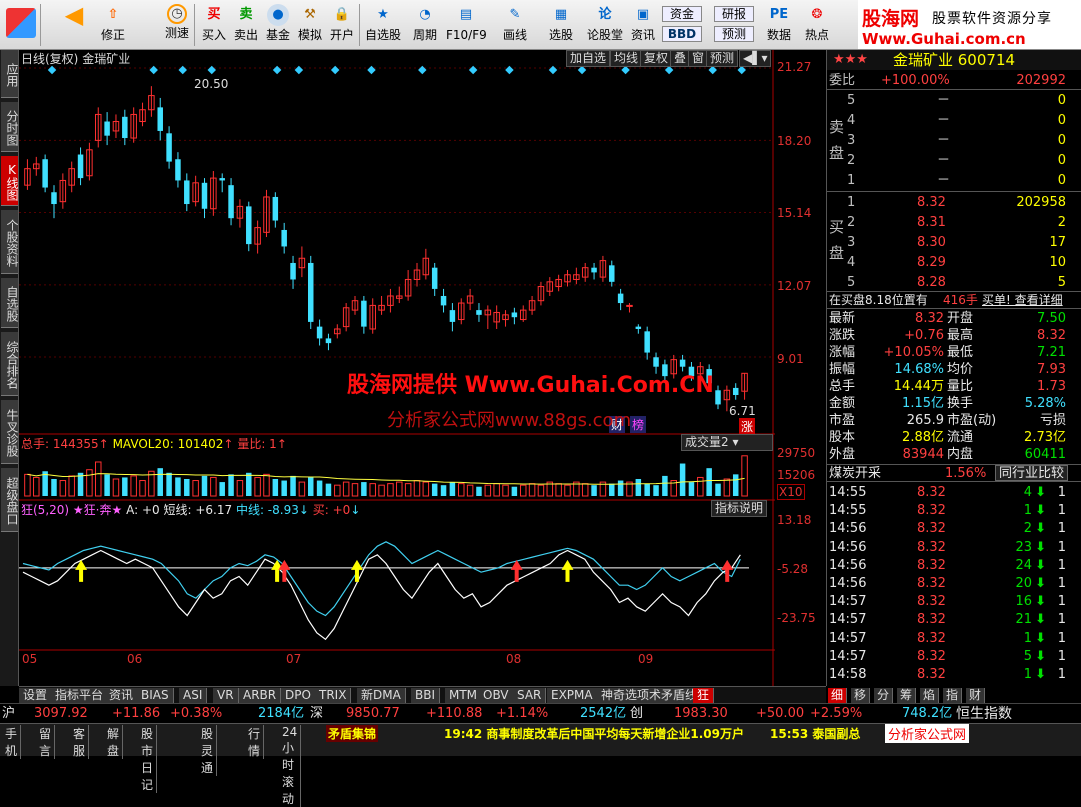  Describe the element at coordinates (643, 25) in the screenshot. I see `news-button: ▣ 资讯` at that location.